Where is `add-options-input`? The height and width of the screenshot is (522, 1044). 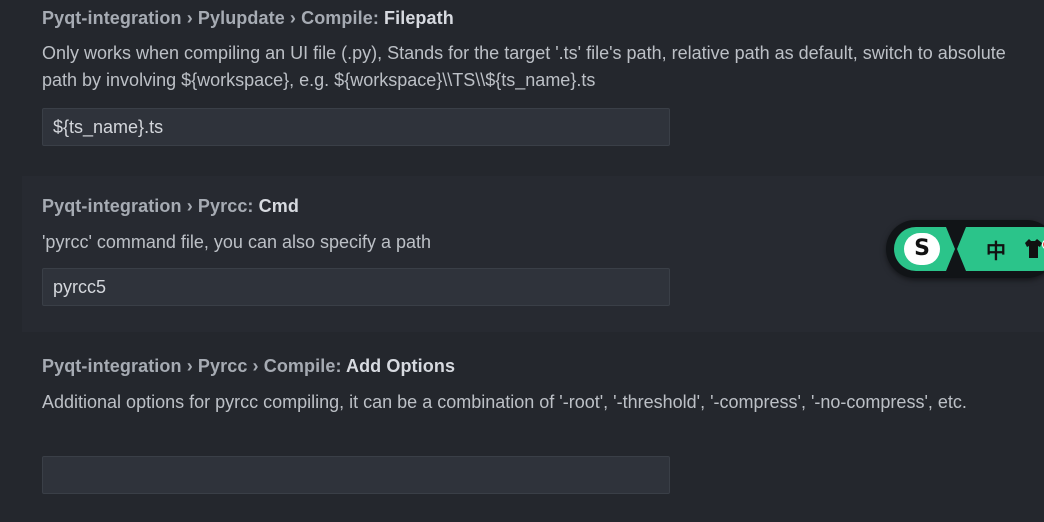 add-options-input is located at coordinates (356, 475).